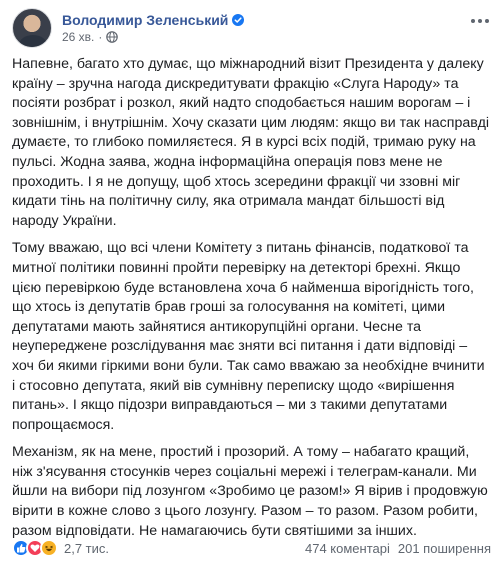 The image size is (503, 563). I want to click on post-footer: 2,7 тис. 474 коментарі 201 поширення, so click(251, 548).